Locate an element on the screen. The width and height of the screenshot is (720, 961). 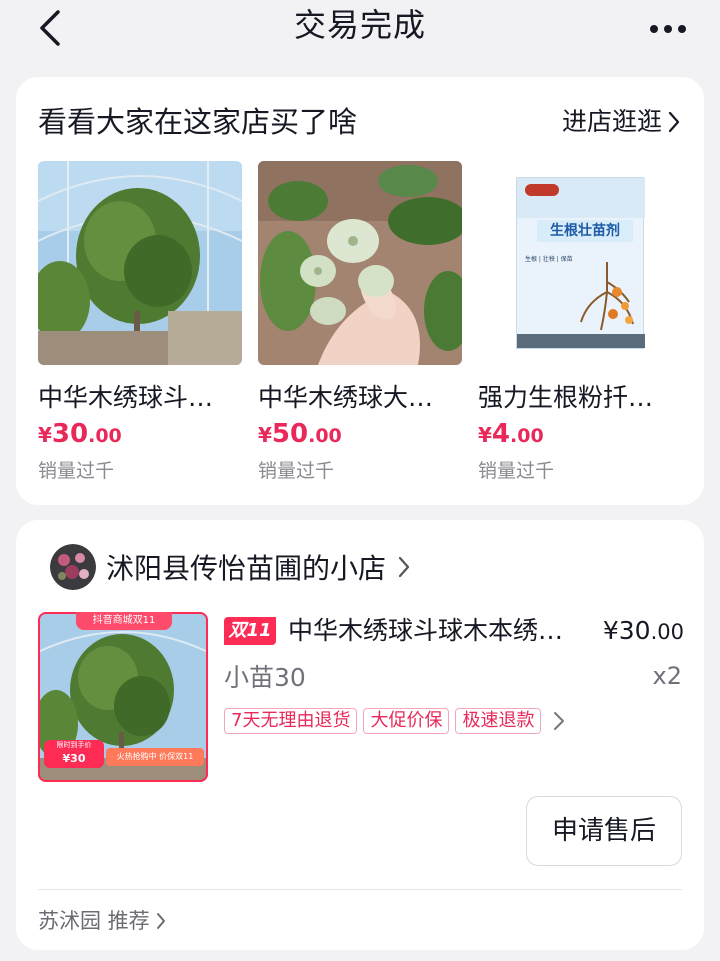
double11-promo-tag: 双11 is located at coordinates (250, 631).